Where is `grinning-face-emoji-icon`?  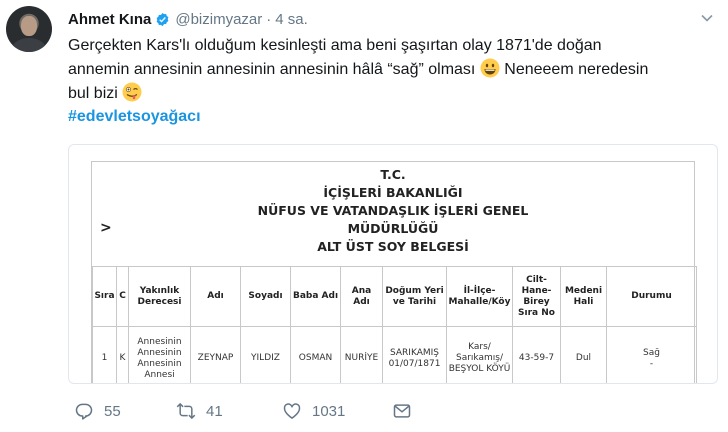 grinning-face-emoji-icon is located at coordinates (490, 68).